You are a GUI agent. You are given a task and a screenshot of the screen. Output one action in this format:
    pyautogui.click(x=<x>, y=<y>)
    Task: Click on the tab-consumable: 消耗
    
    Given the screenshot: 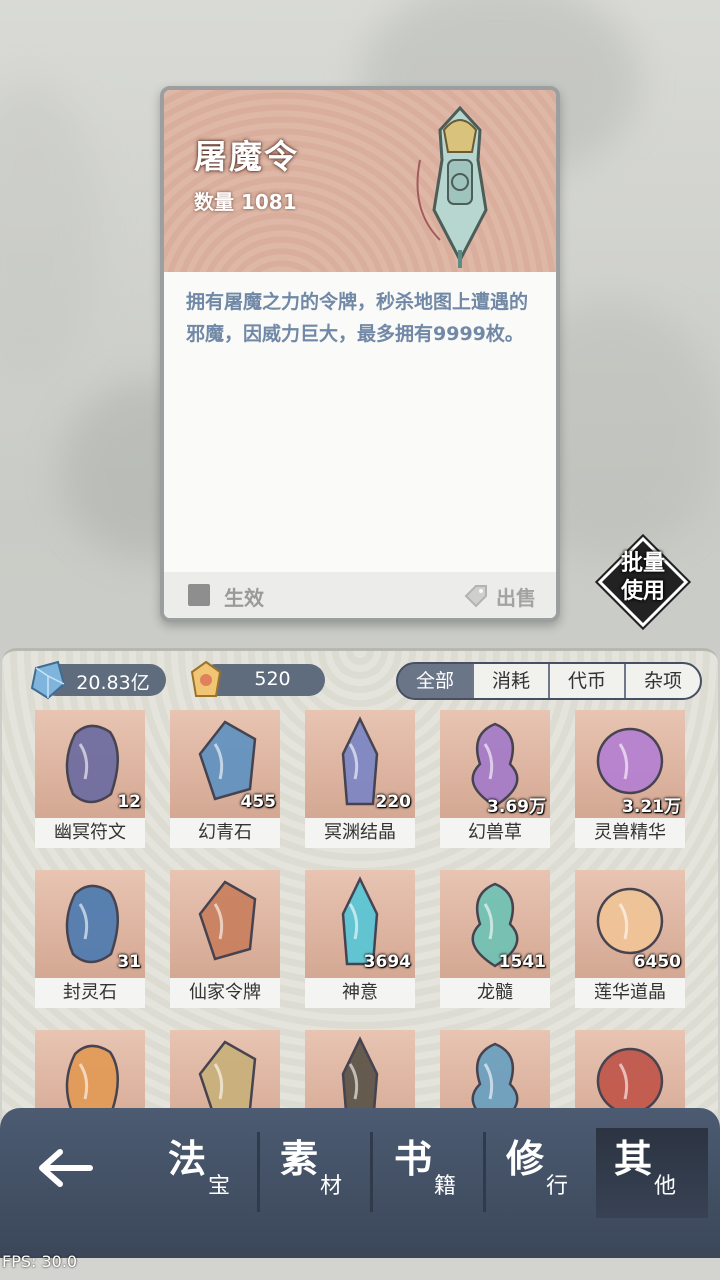 What is the action you would take?
    pyautogui.click(x=510, y=681)
    